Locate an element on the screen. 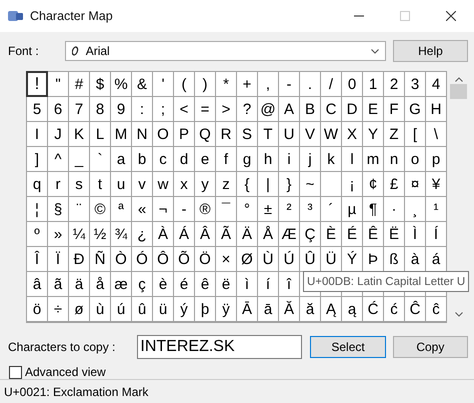 This screenshot has height=403, width=474. character-cell: ù is located at coordinates (100, 309).